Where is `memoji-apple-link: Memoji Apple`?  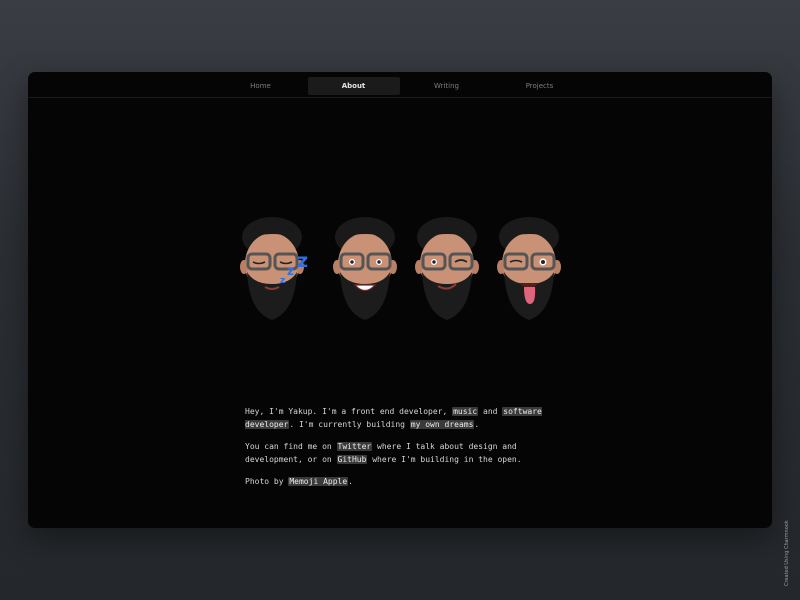
memoji-apple-link: Memoji Apple is located at coordinates (318, 481).